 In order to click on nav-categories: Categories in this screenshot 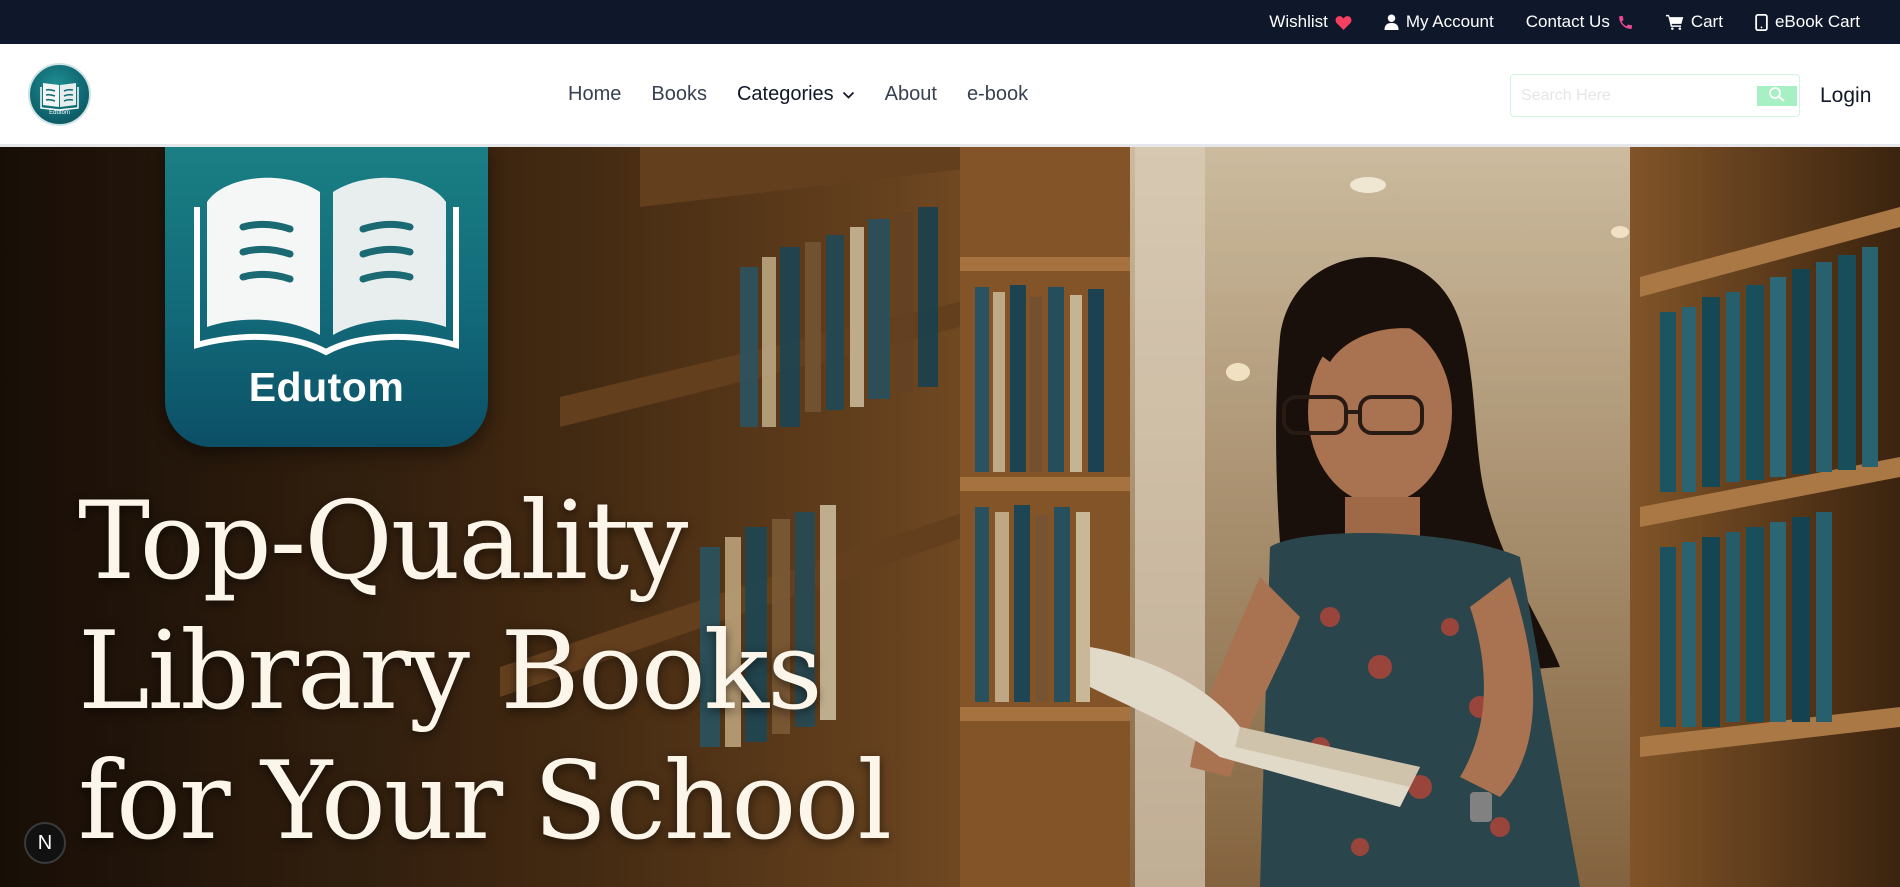, I will do `click(796, 94)`.